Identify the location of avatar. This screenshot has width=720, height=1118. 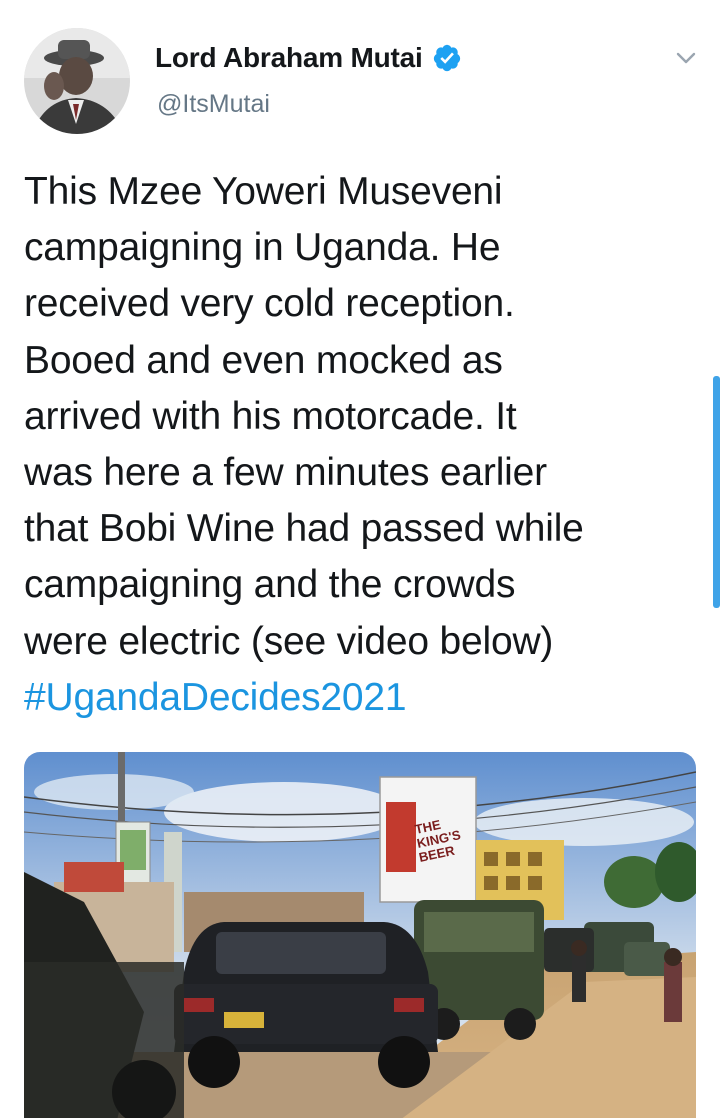
(77, 81).